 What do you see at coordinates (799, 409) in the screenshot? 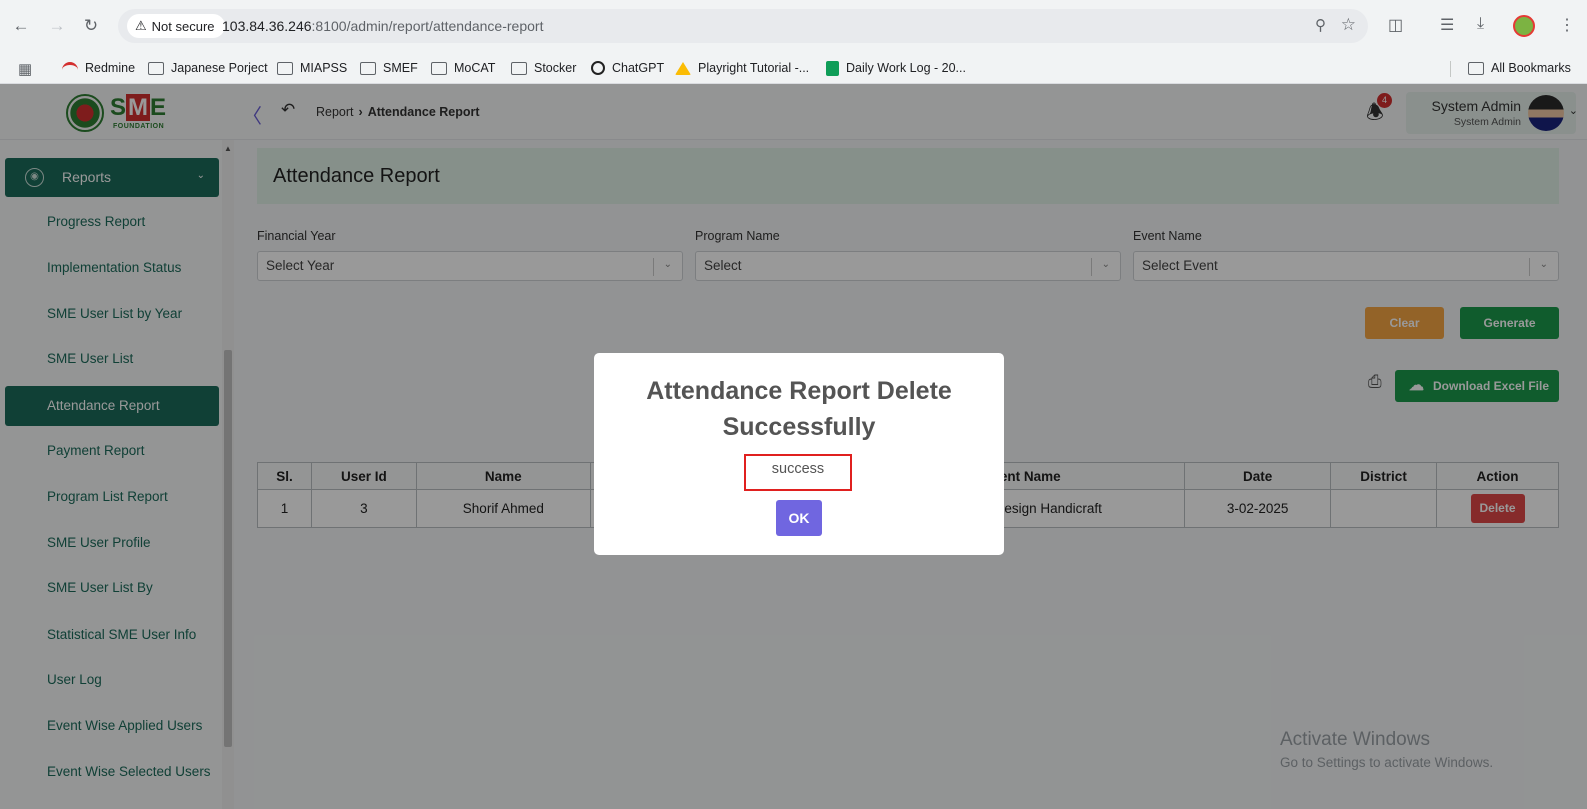
I see `dialog-title: Attendance Report Delete Successfully` at bounding box center [799, 409].